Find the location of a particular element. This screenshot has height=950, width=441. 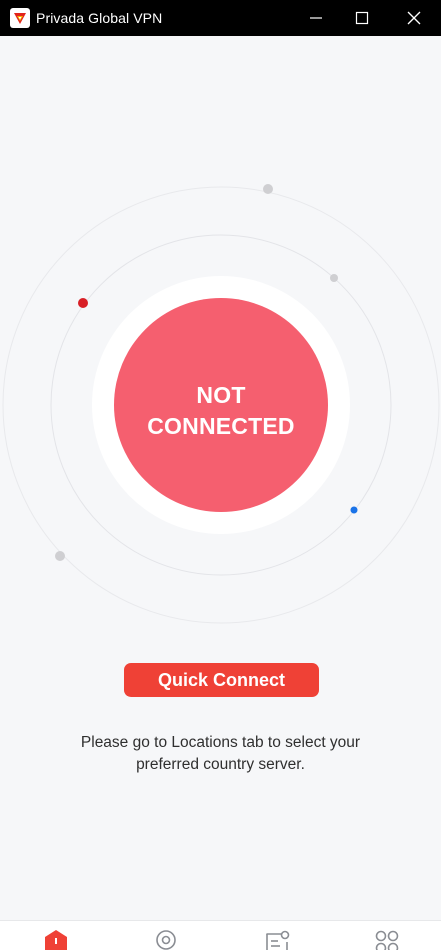

nav-item-home is located at coordinates (56, 935).